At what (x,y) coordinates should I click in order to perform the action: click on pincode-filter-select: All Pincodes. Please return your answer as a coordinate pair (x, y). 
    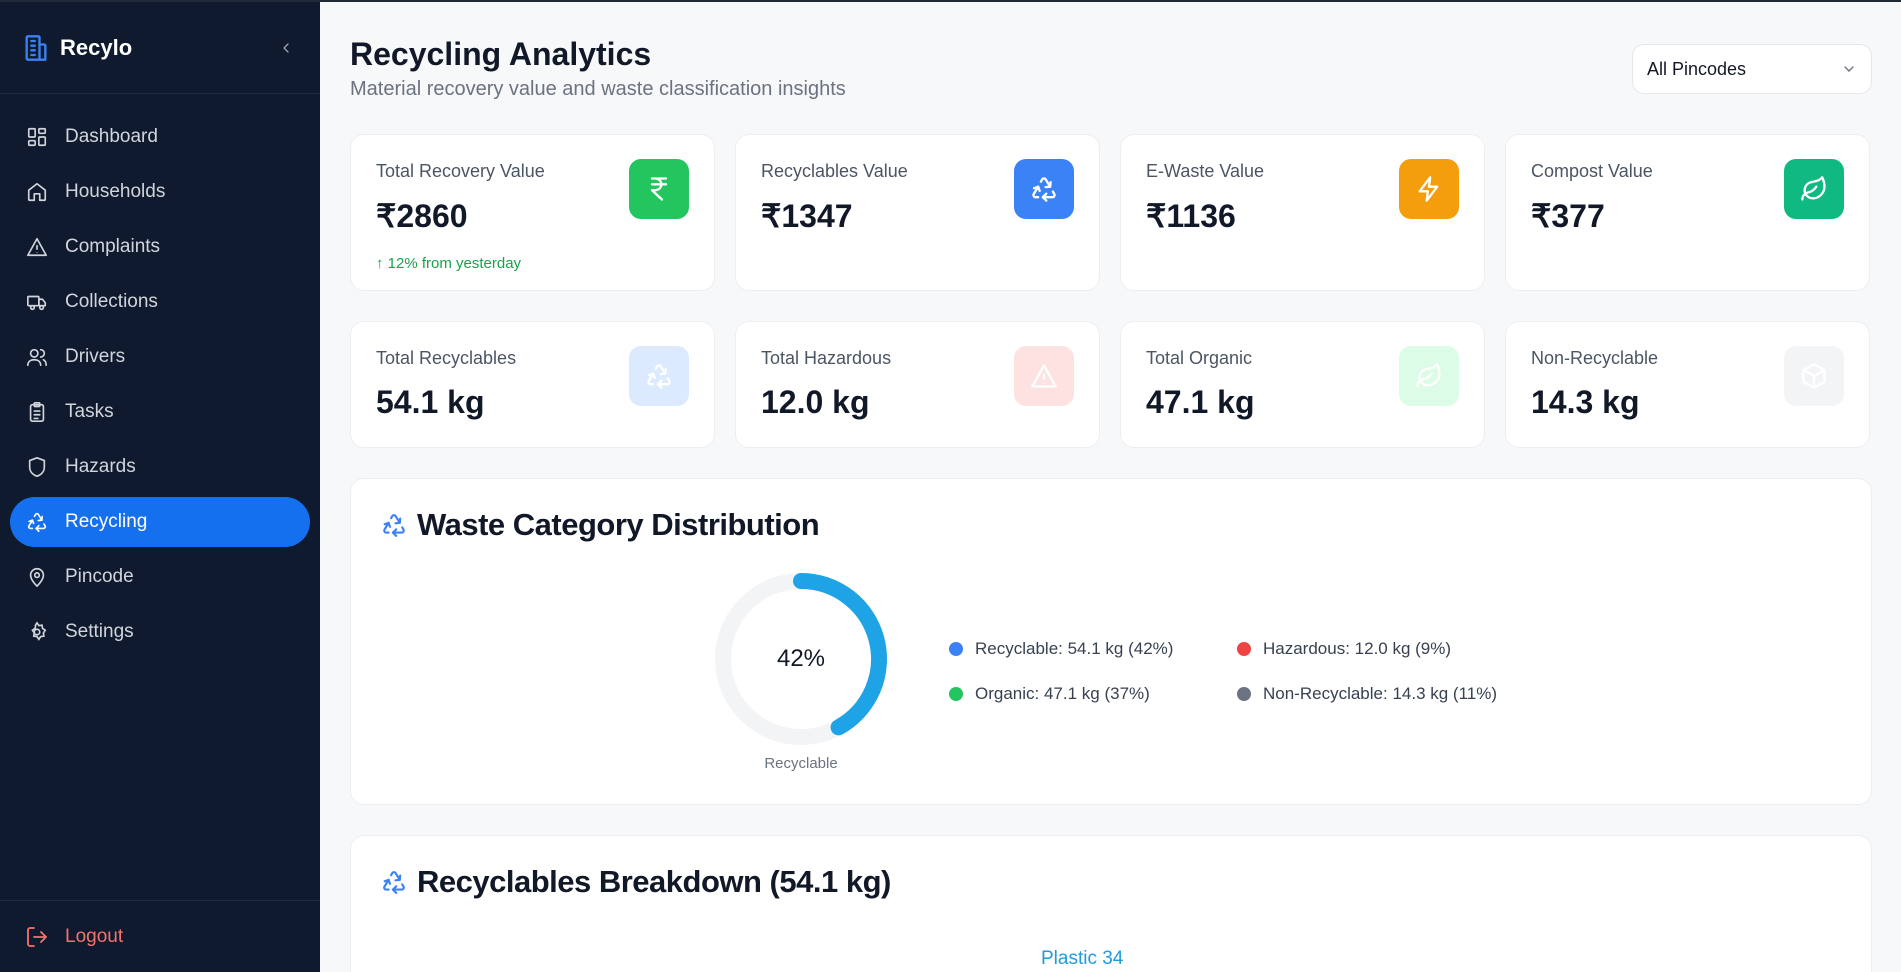
    Looking at the image, I should click on (1752, 69).